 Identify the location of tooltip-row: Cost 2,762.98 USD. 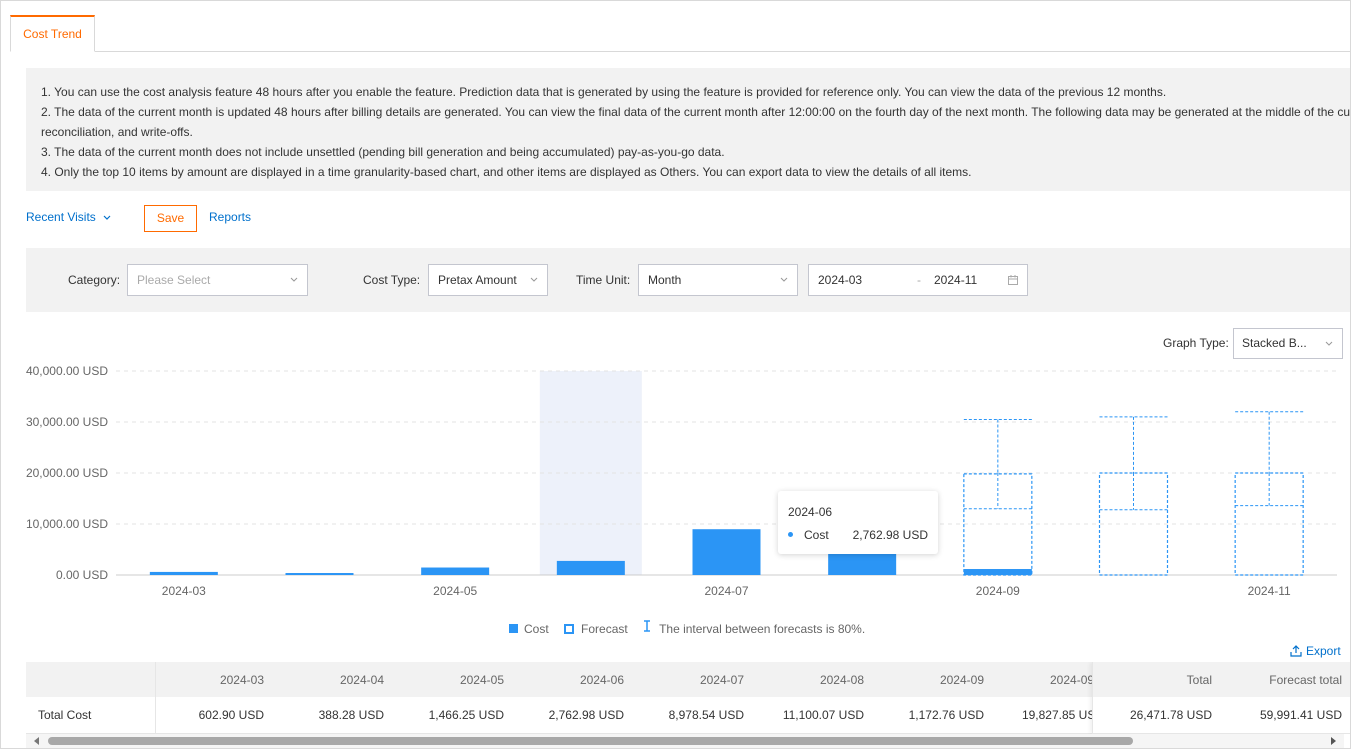
(858, 535).